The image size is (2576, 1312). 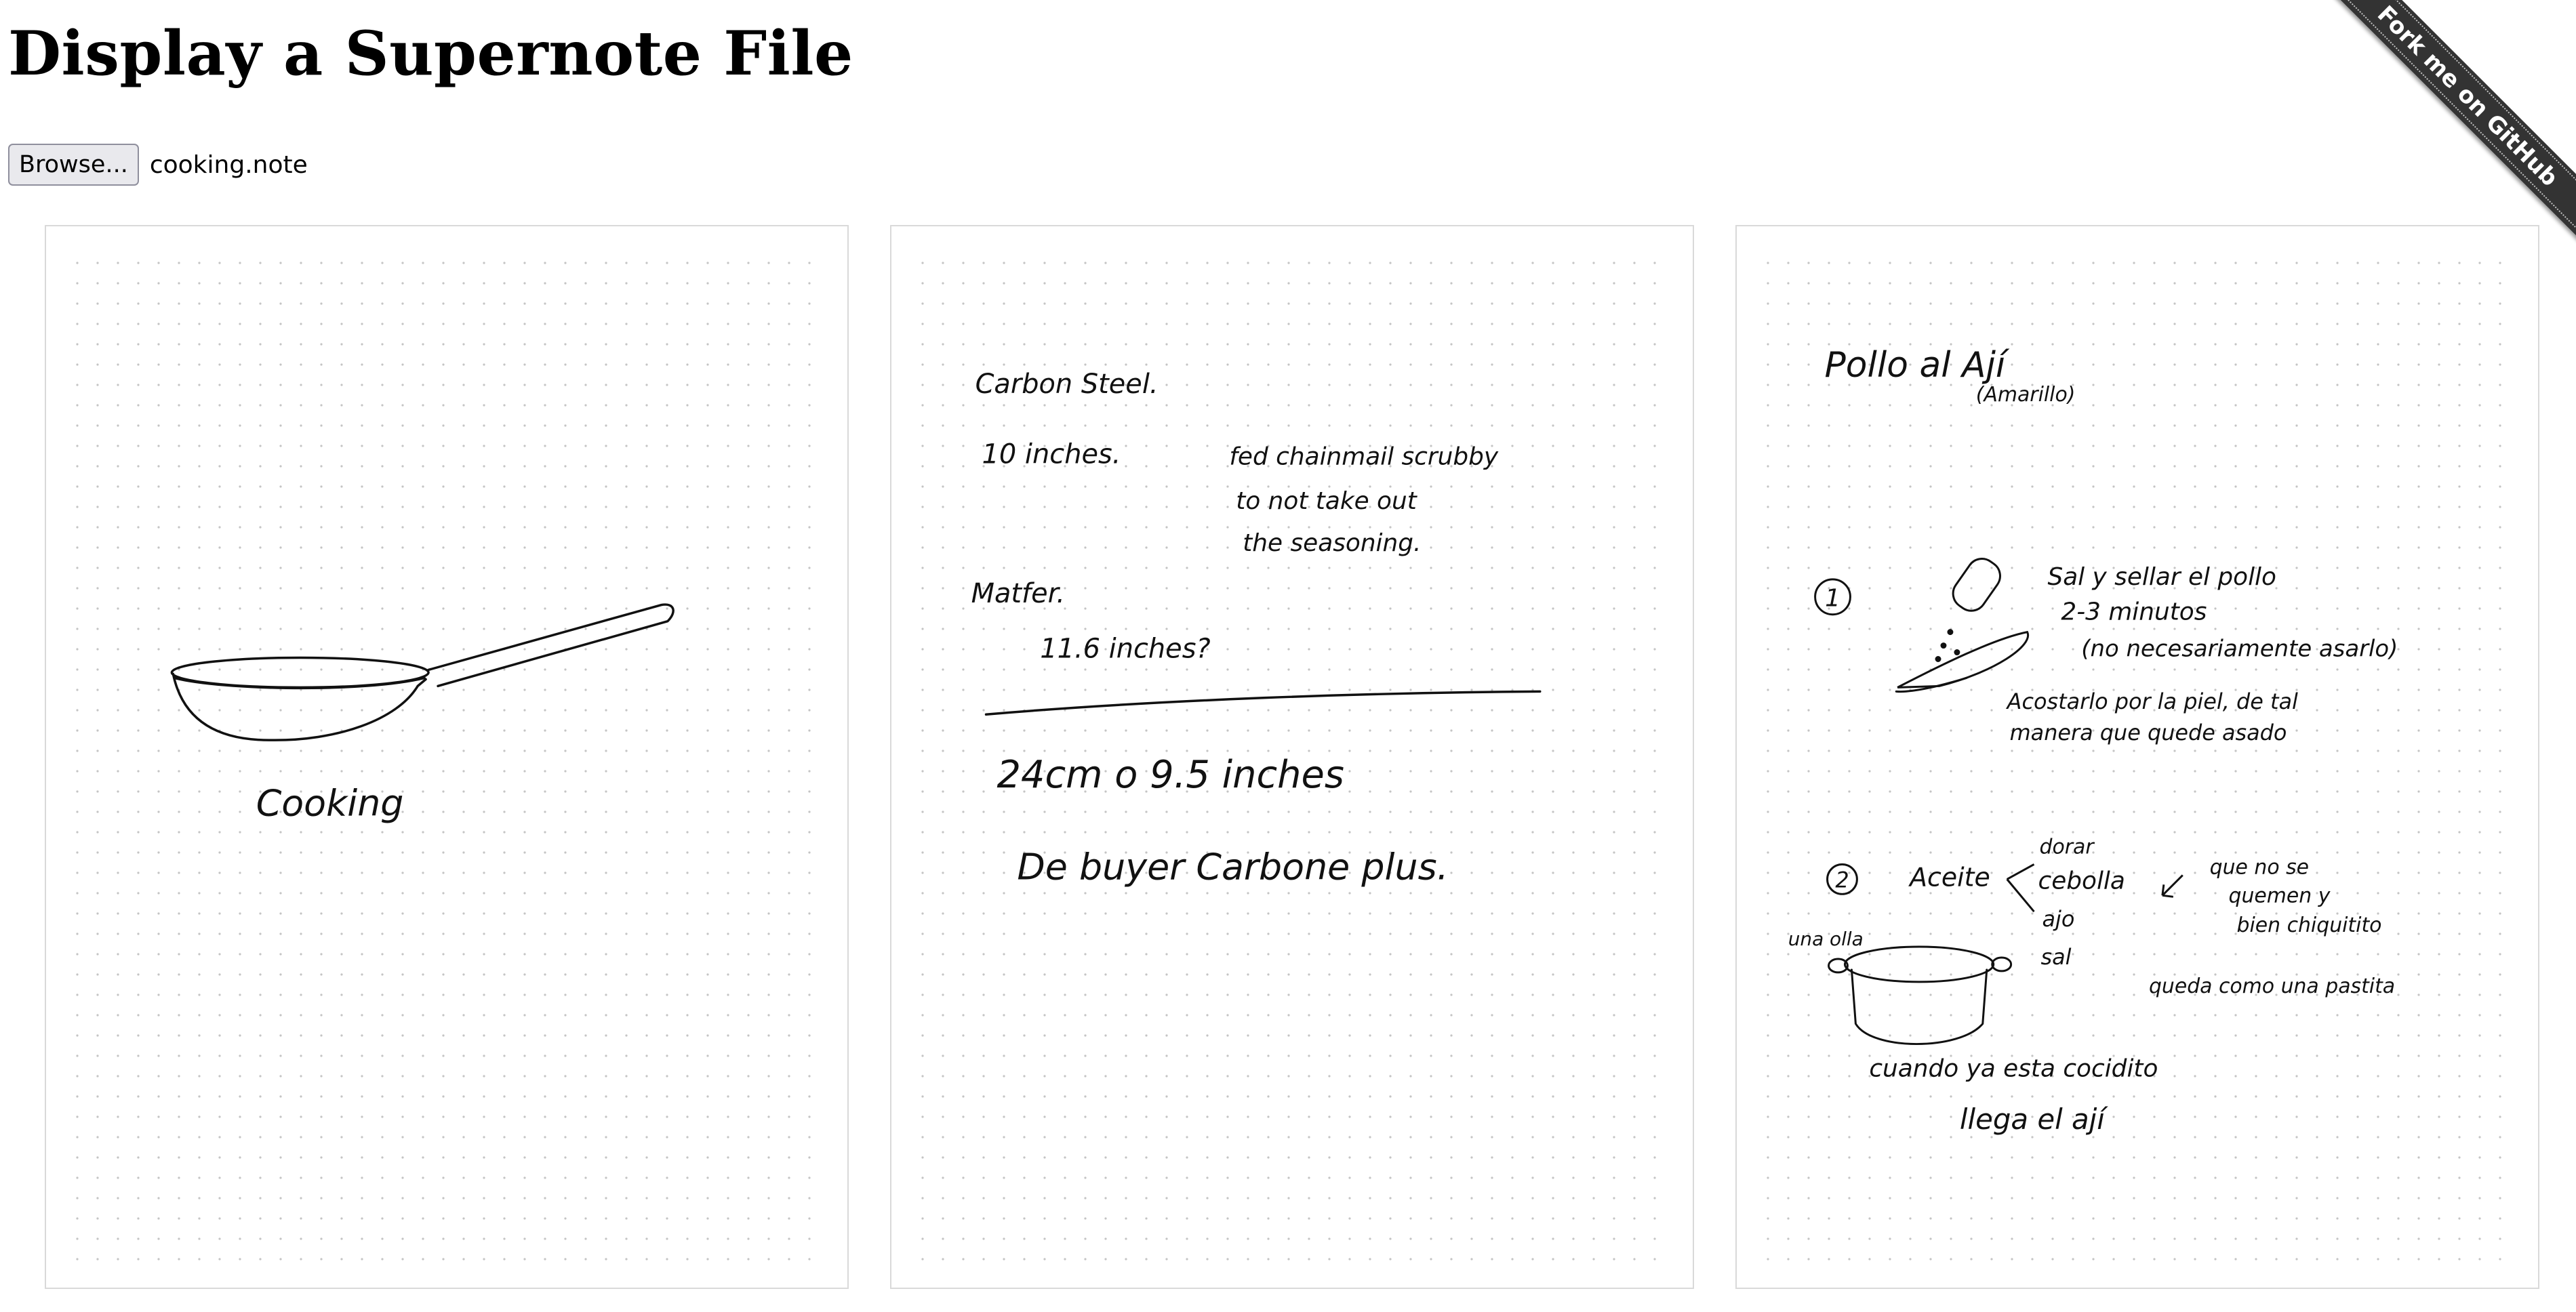 I want to click on page-ink: Cooking, so click(x=422, y=714).